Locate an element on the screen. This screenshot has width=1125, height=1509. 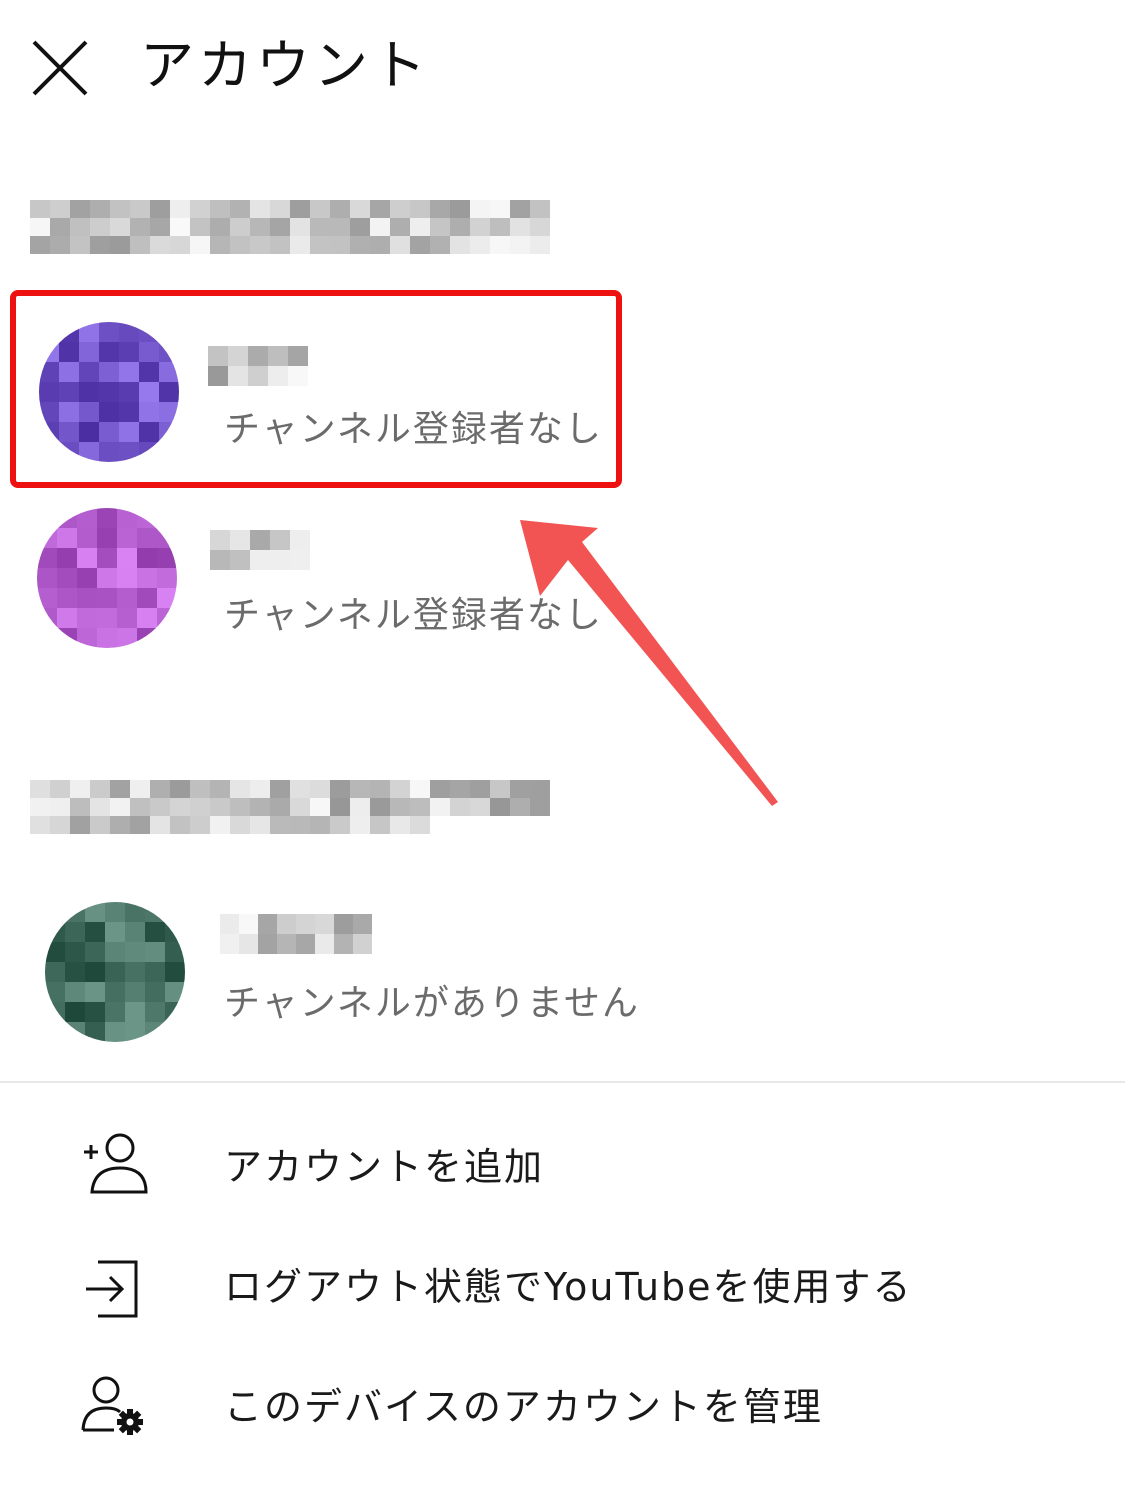
manage-accounts-icon is located at coordinates (112, 1405).